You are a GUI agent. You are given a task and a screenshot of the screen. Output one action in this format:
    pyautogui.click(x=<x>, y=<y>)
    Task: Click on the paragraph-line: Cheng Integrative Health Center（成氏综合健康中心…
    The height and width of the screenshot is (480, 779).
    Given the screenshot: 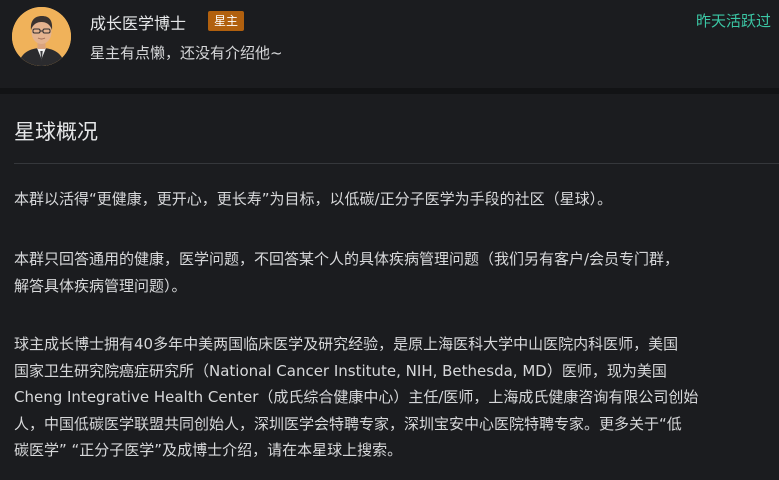 What is the action you would take?
    pyautogui.click(x=356, y=397)
    